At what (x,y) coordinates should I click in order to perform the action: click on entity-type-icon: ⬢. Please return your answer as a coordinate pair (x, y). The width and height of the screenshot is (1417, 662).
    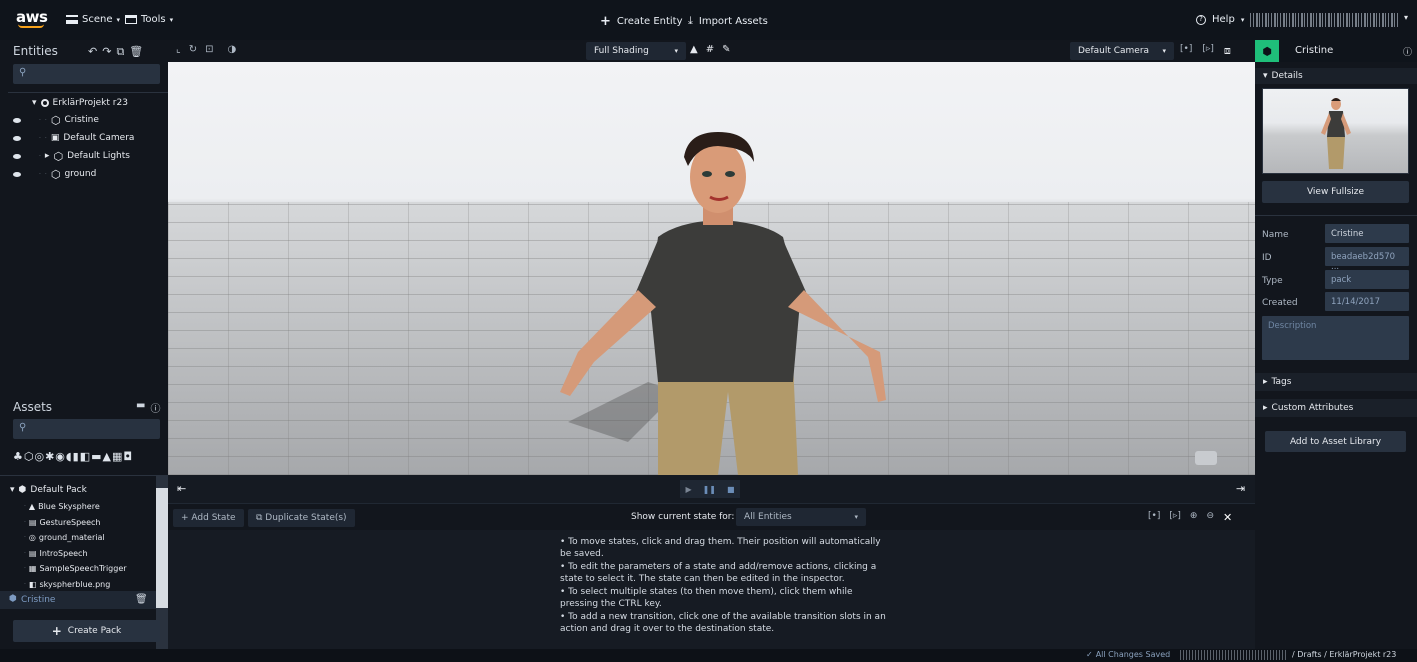
    Looking at the image, I should click on (1267, 51).